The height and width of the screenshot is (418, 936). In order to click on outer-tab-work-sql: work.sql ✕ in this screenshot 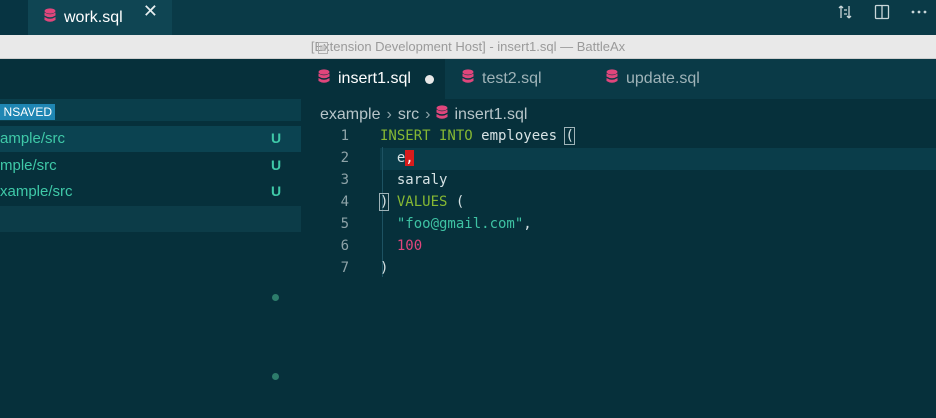, I will do `click(100, 17)`.